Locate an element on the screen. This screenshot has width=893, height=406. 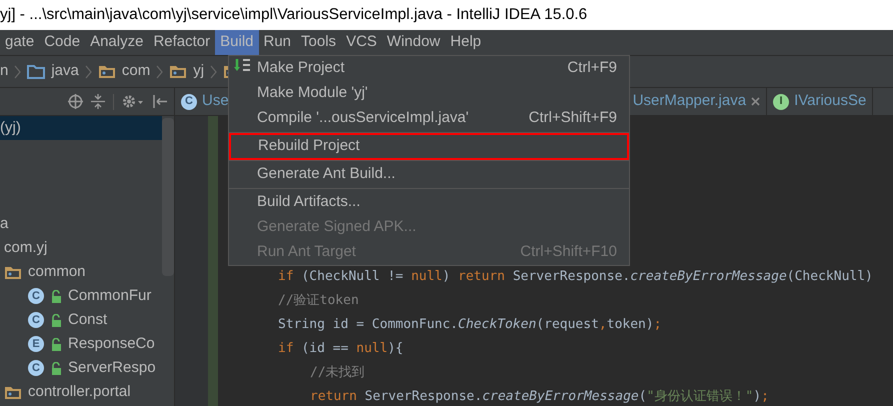
folder-icon is located at coordinates (36, 71).